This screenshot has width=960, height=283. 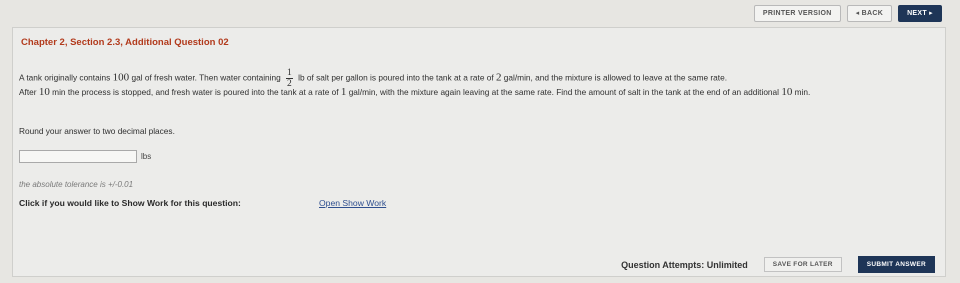 I want to click on answer-row: lbs, so click(x=85, y=156).